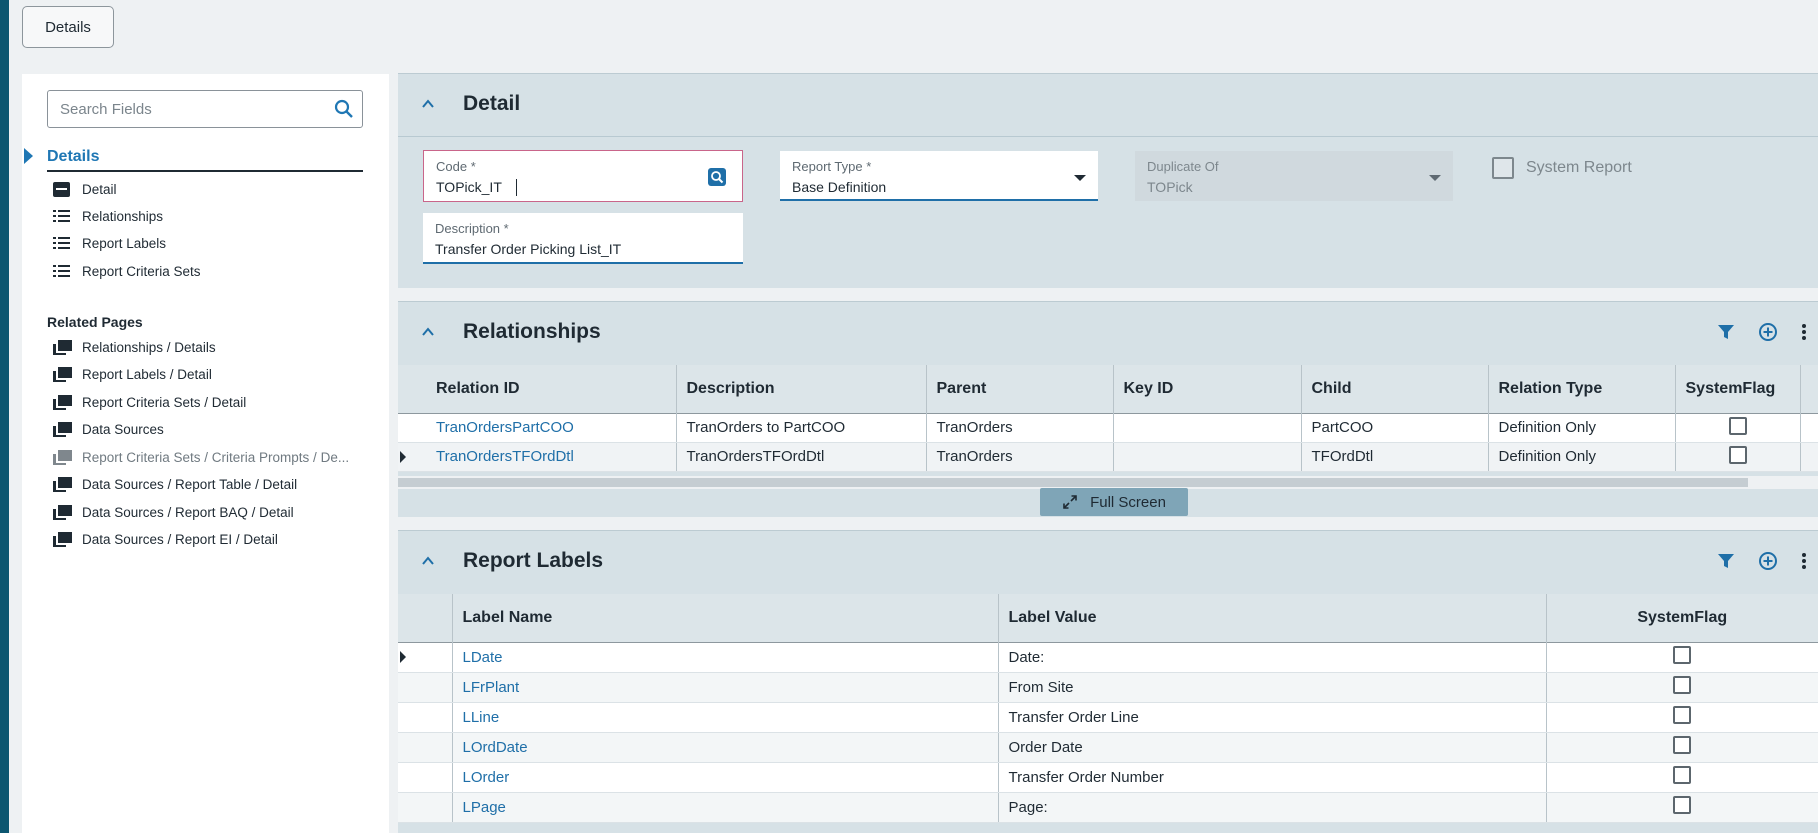  Describe the element at coordinates (124, 243) in the screenshot. I see `sidebar-item-label: Report Labels` at that location.